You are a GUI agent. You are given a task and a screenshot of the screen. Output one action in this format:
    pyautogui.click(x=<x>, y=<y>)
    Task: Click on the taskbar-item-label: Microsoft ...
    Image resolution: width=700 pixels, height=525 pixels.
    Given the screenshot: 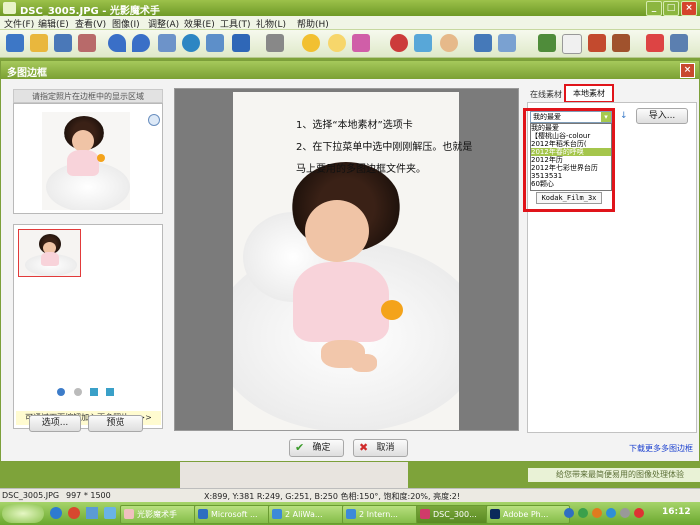 What is the action you would take?
    pyautogui.click(x=234, y=514)
    